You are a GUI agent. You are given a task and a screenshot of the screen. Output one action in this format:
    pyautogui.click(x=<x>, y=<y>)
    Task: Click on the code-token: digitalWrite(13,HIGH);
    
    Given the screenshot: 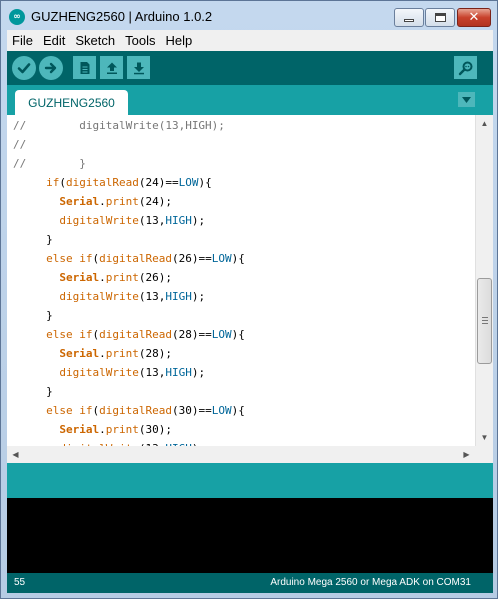 What is the action you would take?
    pyautogui.click(x=125, y=125)
    